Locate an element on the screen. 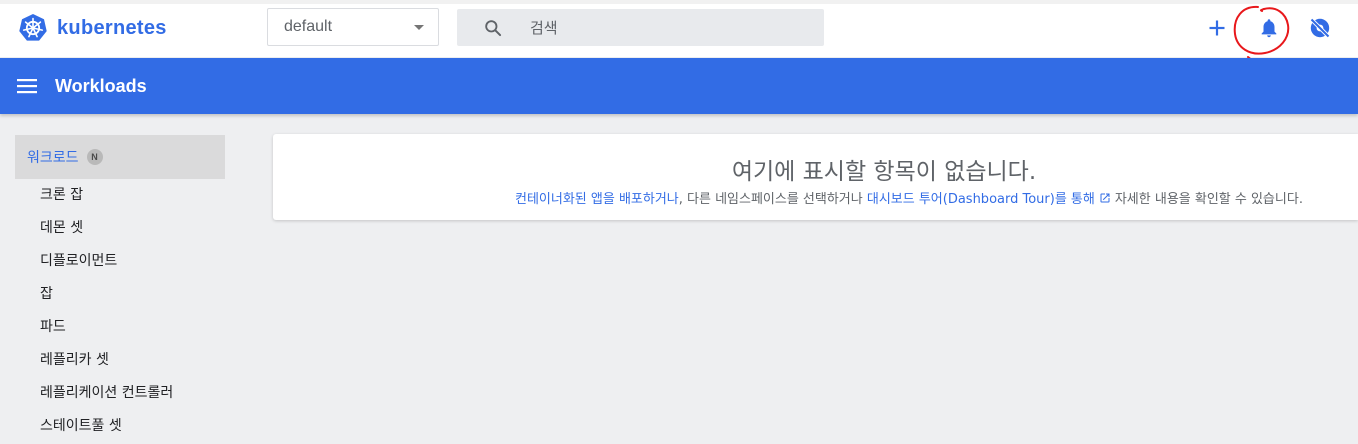 Image resolution: width=1358 pixels, height=444 pixels. namespace-value: default is located at coordinates (308, 26).